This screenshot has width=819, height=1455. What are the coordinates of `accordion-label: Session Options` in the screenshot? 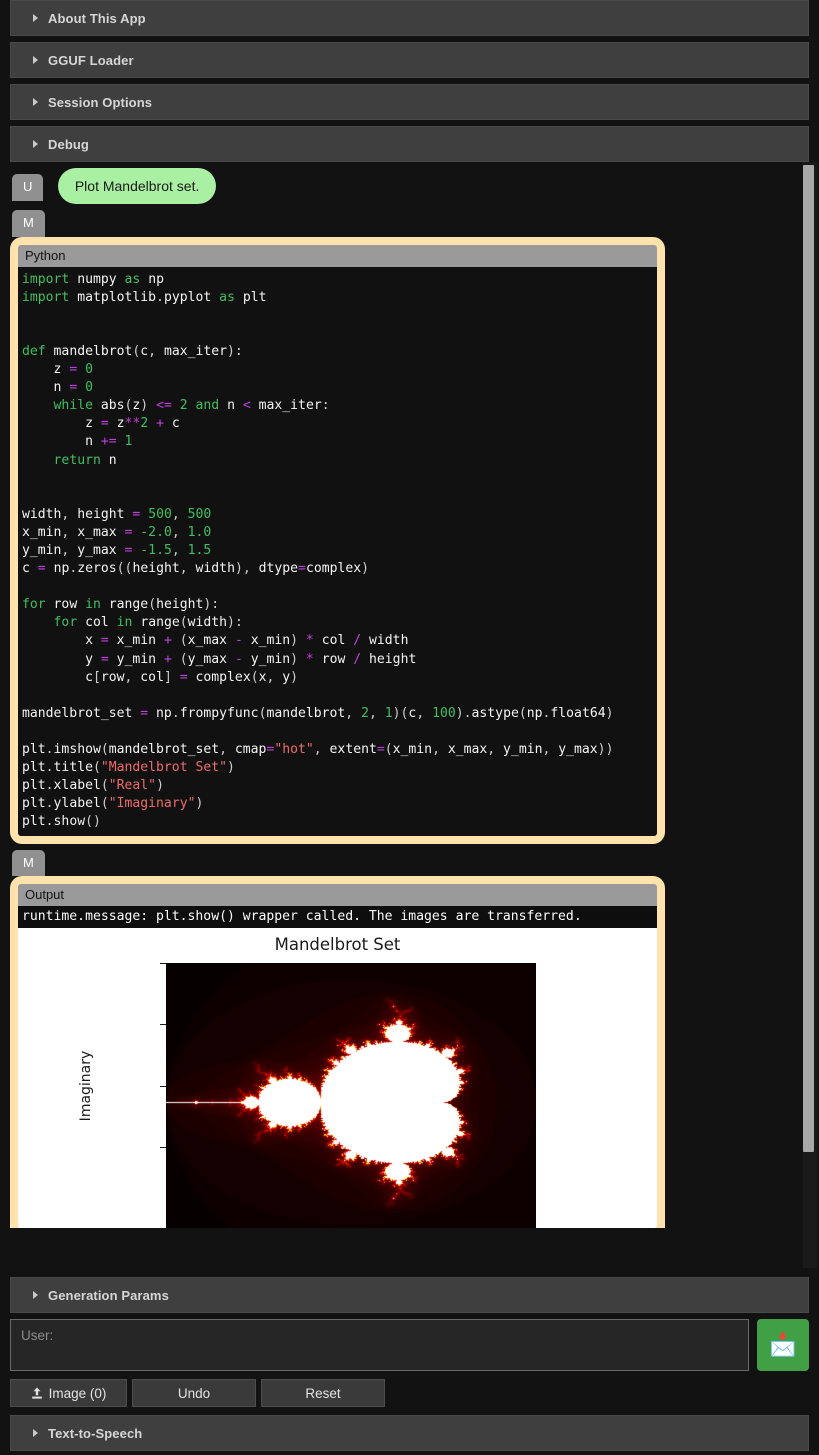 It's located at (100, 102).